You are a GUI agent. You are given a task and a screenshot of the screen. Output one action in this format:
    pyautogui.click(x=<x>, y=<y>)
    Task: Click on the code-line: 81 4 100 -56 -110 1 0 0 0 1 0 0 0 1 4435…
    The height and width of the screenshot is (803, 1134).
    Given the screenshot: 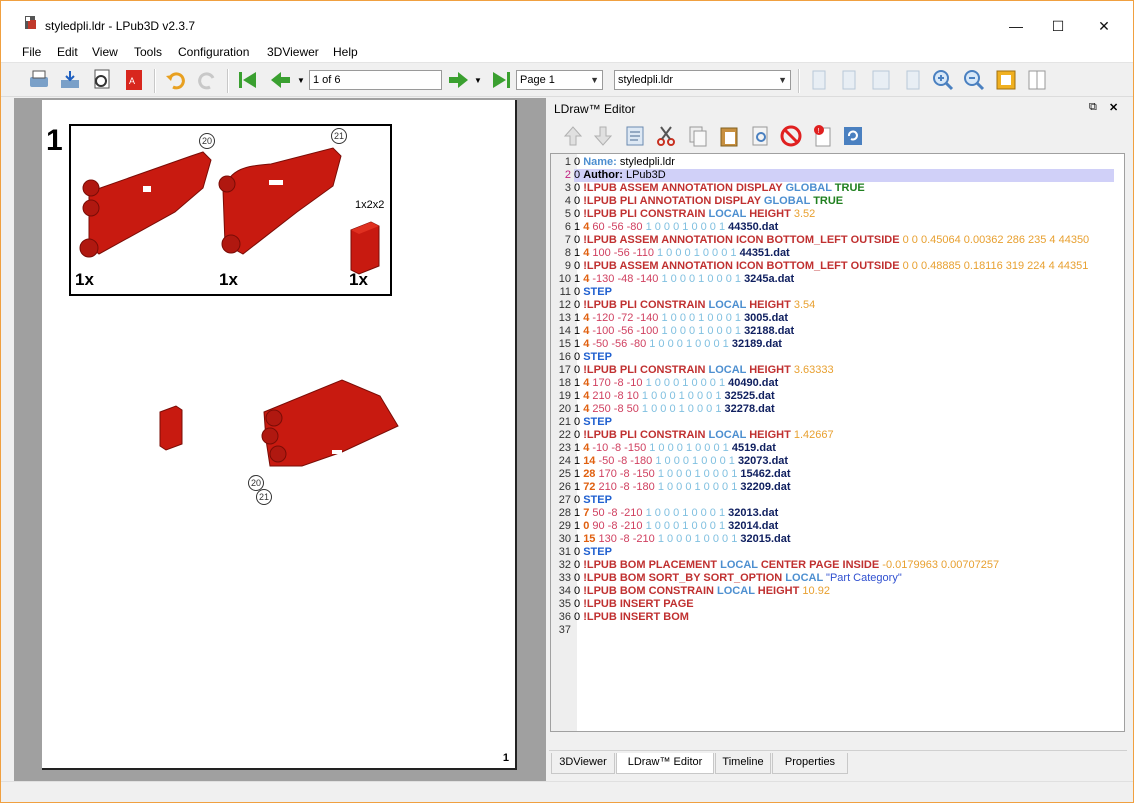 What is the action you would take?
    pyautogui.click(x=837, y=253)
    